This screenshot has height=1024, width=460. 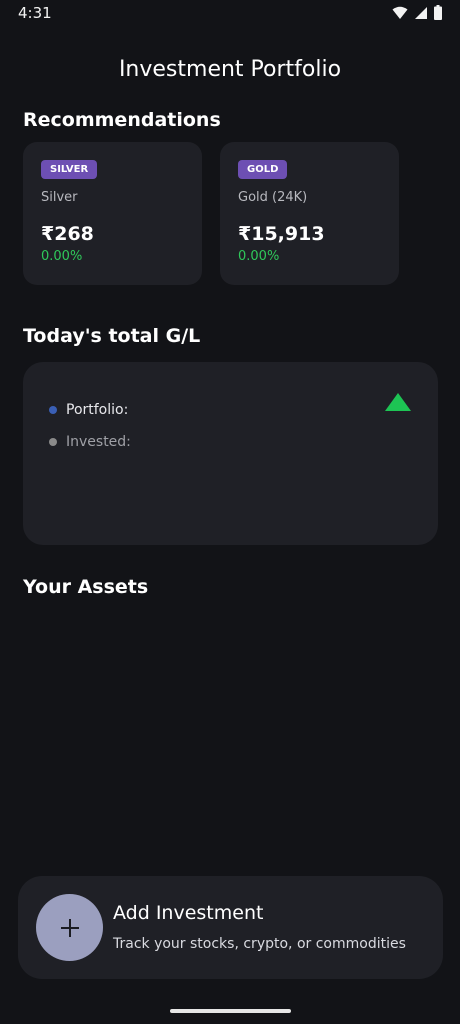 I want to click on recommendations-heading: Recommendations, so click(x=122, y=120).